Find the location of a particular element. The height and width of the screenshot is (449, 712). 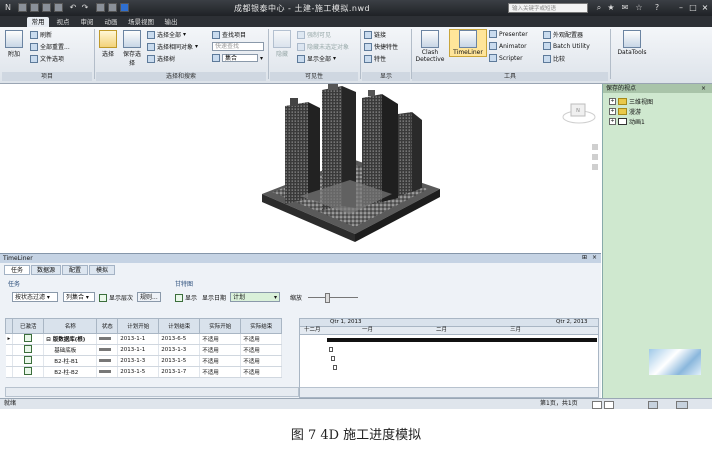

planned-end: 2013-6-5 is located at coordinates (179, 339).